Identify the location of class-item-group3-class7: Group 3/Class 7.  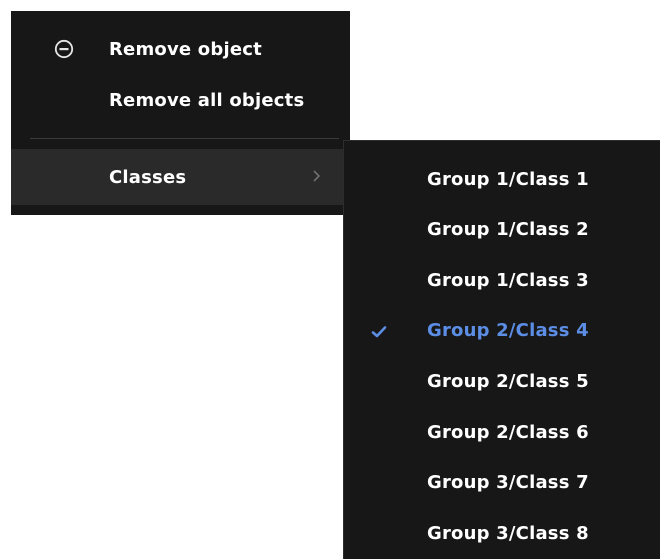
(502, 484).